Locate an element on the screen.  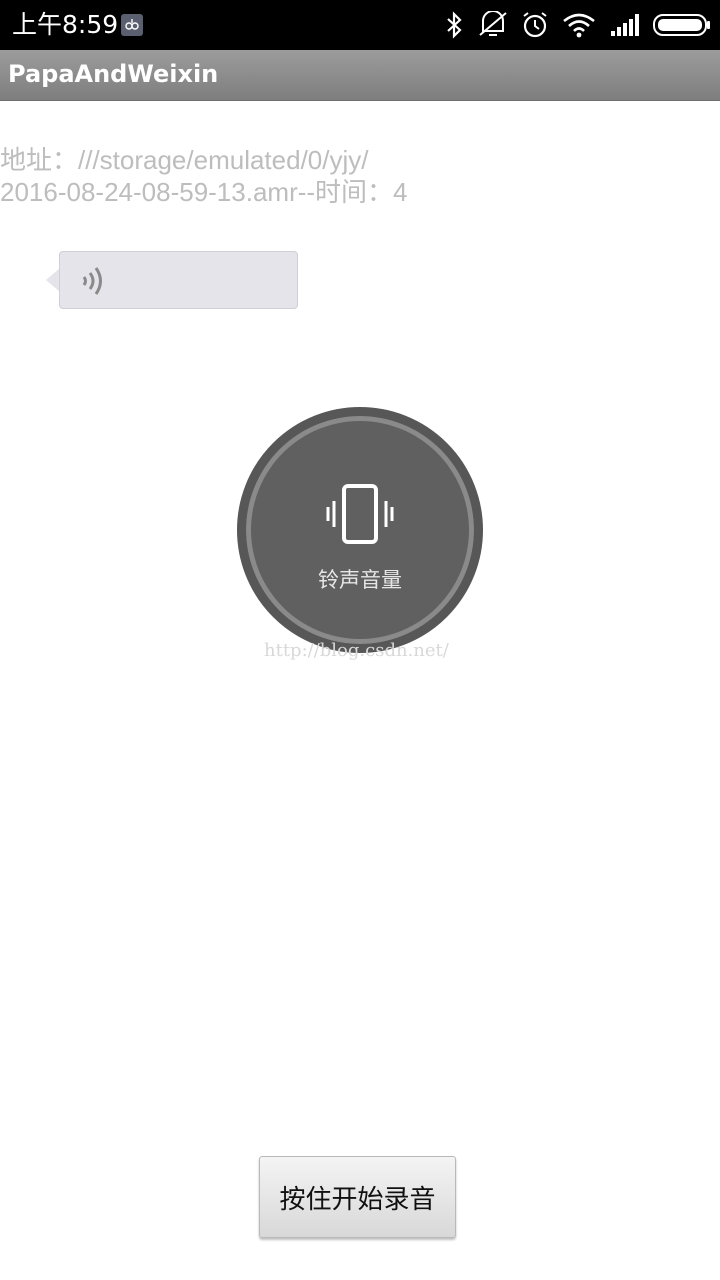
bluetooth-icon is located at coordinates (455, 27).